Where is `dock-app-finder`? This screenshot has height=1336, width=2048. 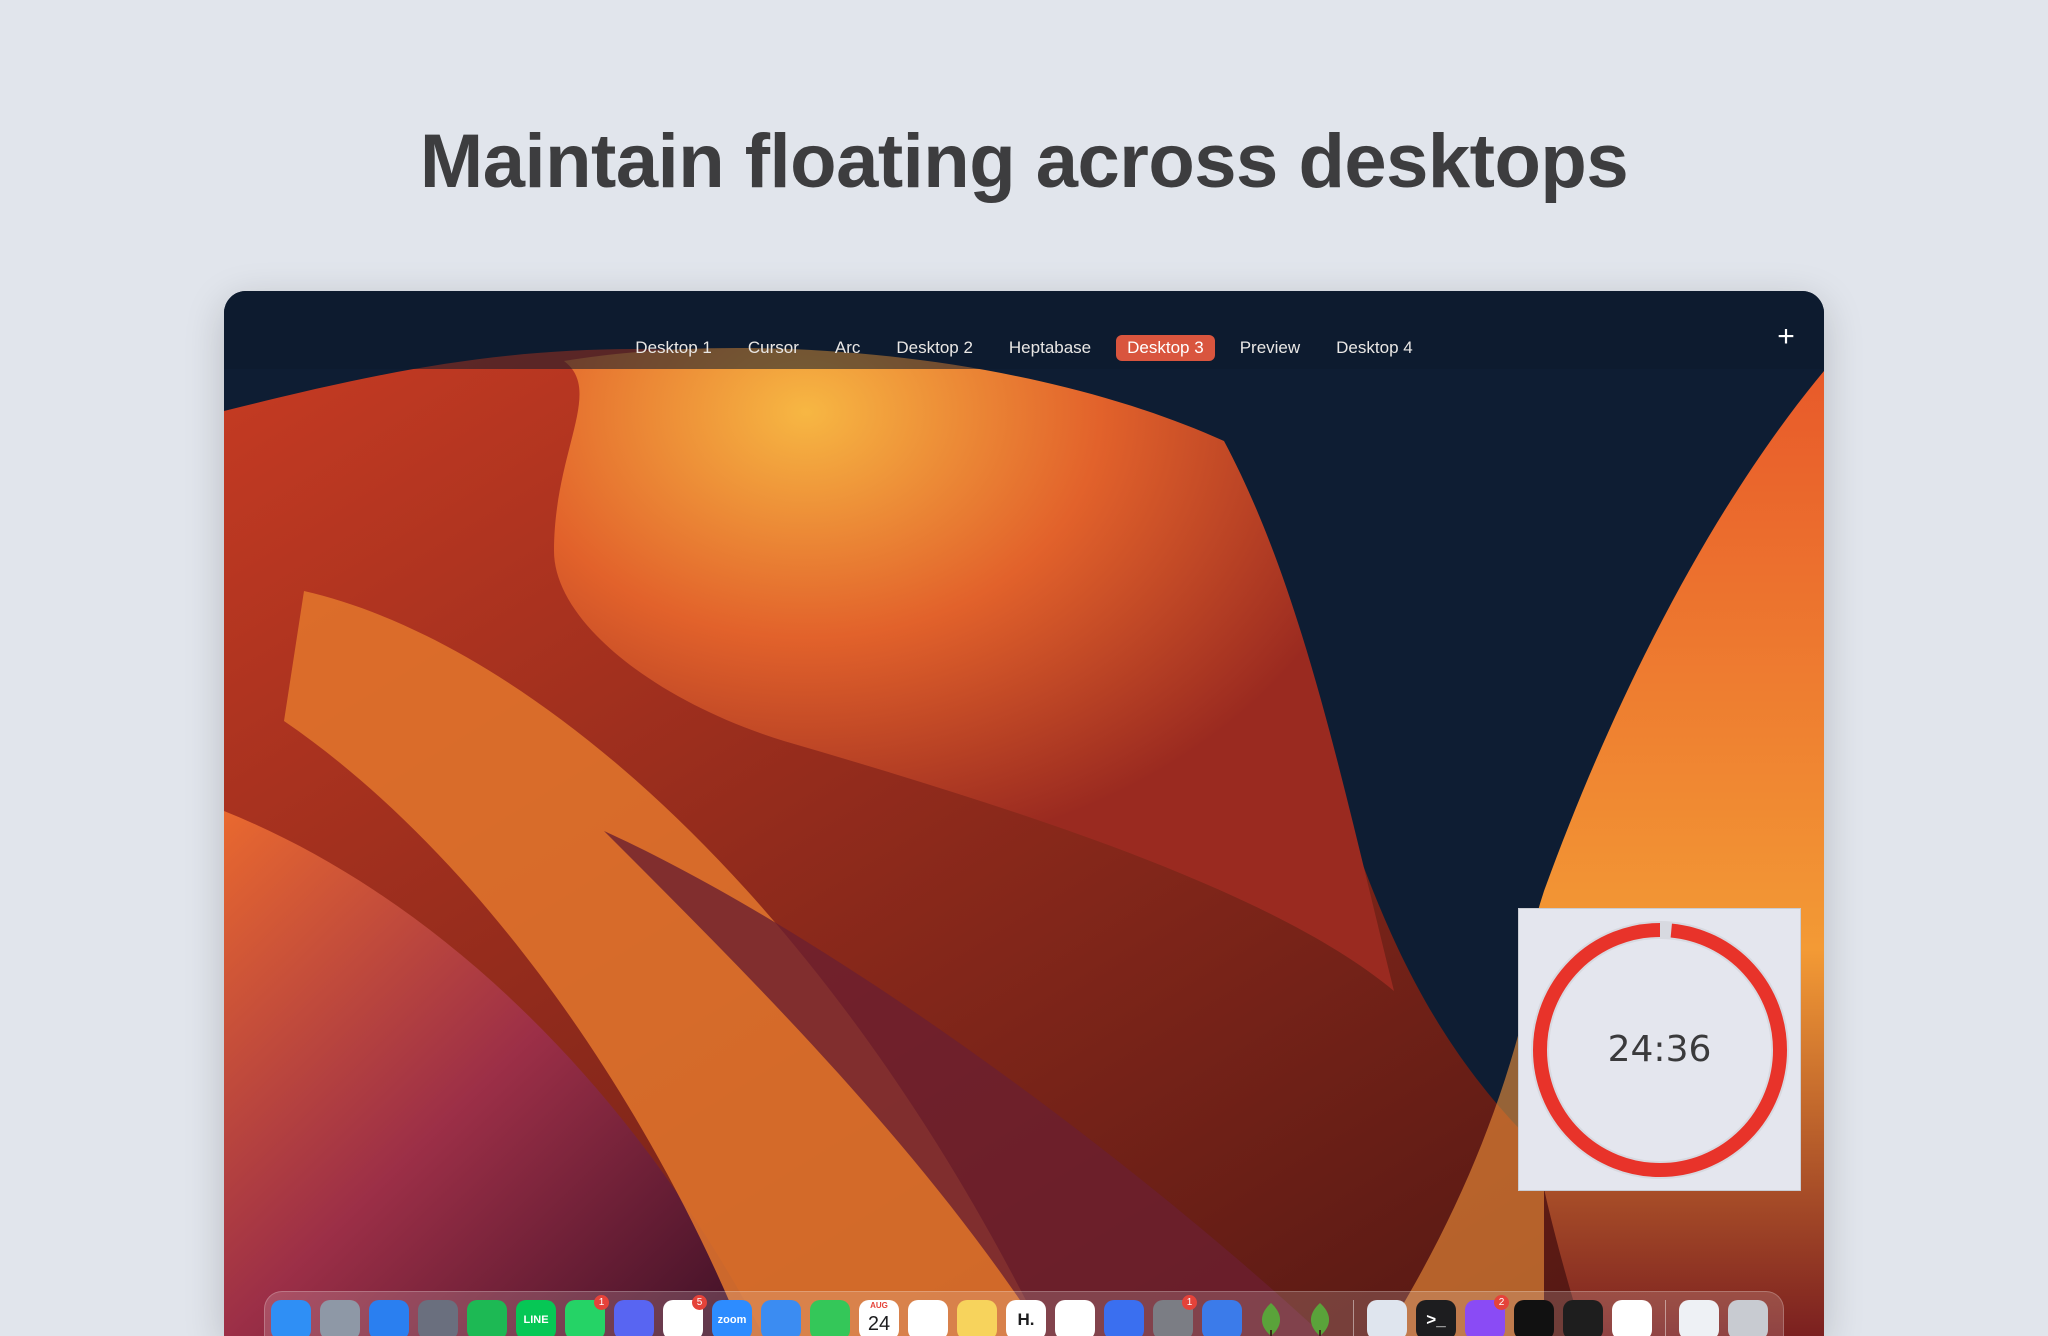
dock-app-finder is located at coordinates (291, 1318).